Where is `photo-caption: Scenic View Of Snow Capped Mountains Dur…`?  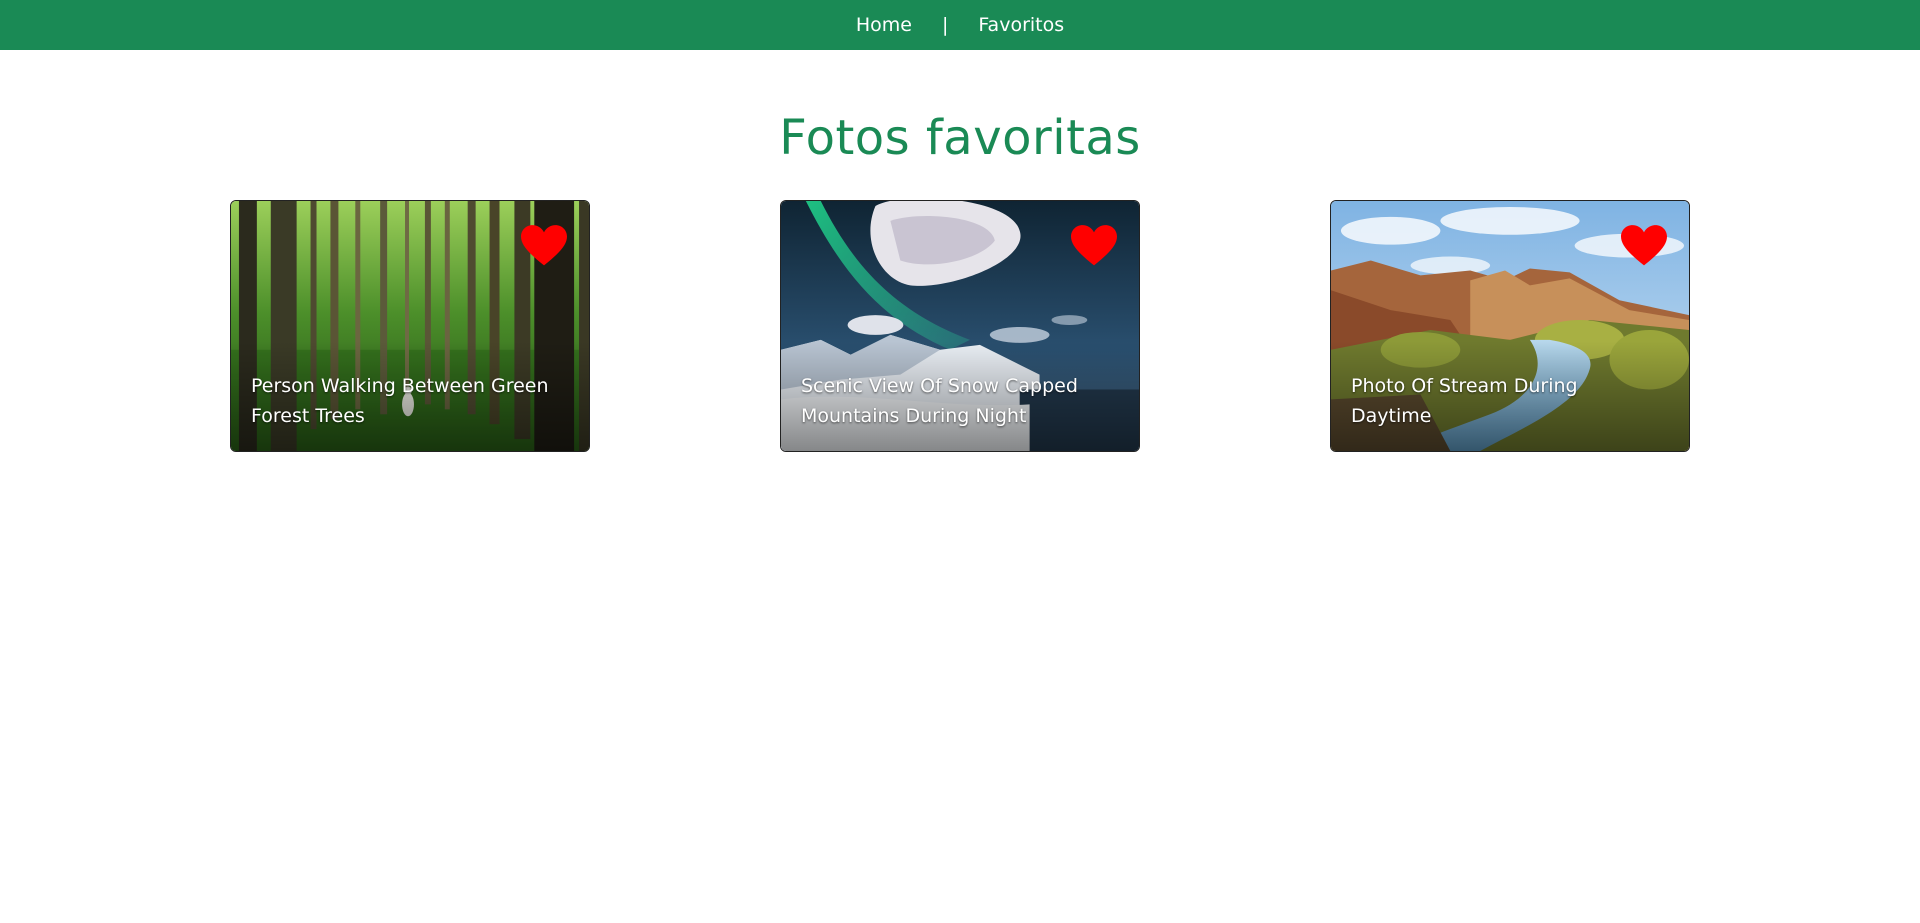 photo-caption: Scenic View Of Snow Capped Mountains Dur… is located at coordinates (939, 401).